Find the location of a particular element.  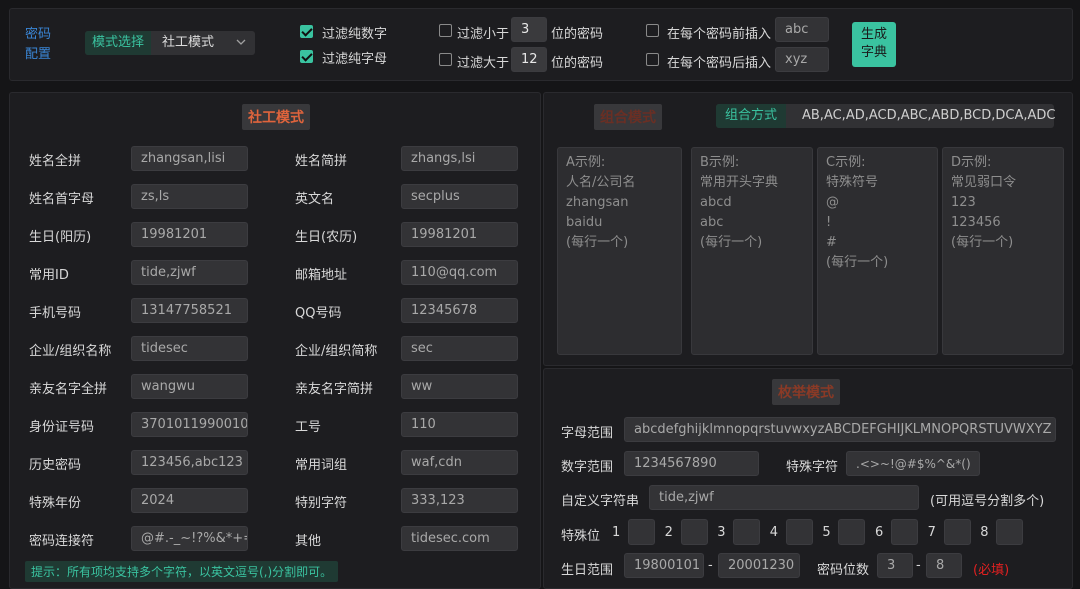

config-label-2: 配置 is located at coordinates (38, 54).